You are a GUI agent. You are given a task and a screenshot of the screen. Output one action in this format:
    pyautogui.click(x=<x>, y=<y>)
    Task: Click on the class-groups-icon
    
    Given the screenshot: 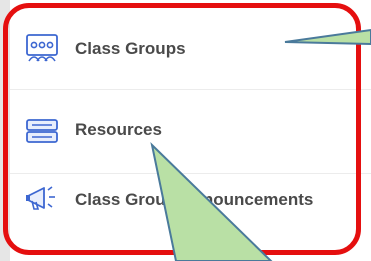 What is the action you would take?
    pyautogui.click(x=42, y=48)
    